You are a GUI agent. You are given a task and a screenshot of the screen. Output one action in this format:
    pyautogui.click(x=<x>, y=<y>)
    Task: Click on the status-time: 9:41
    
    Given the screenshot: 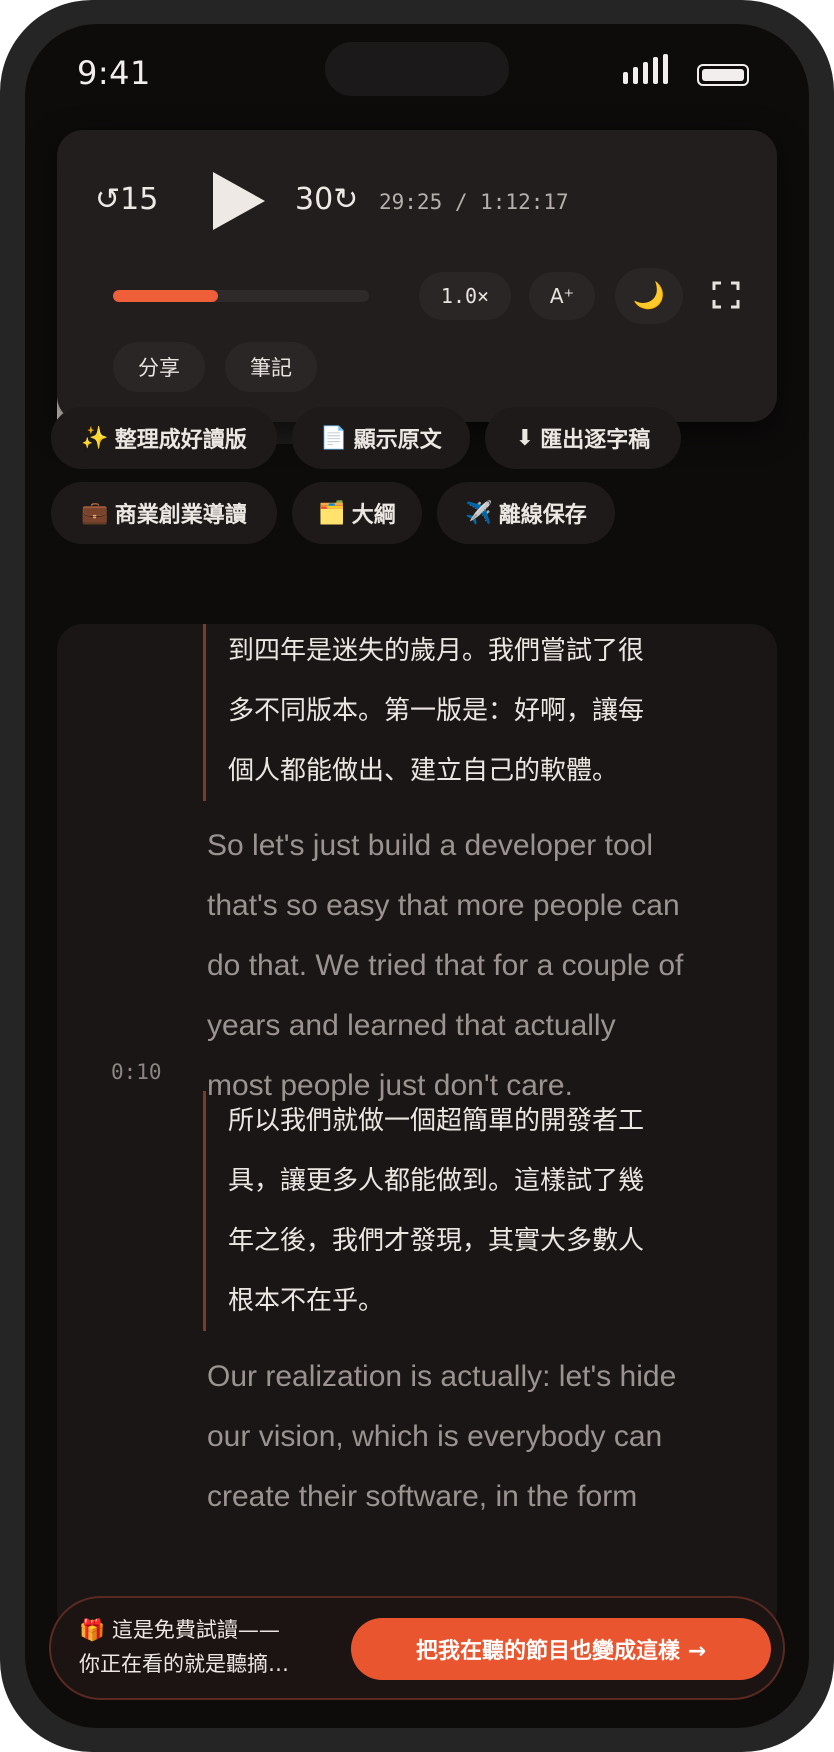 What is the action you would take?
    pyautogui.click(x=114, y=73)
    